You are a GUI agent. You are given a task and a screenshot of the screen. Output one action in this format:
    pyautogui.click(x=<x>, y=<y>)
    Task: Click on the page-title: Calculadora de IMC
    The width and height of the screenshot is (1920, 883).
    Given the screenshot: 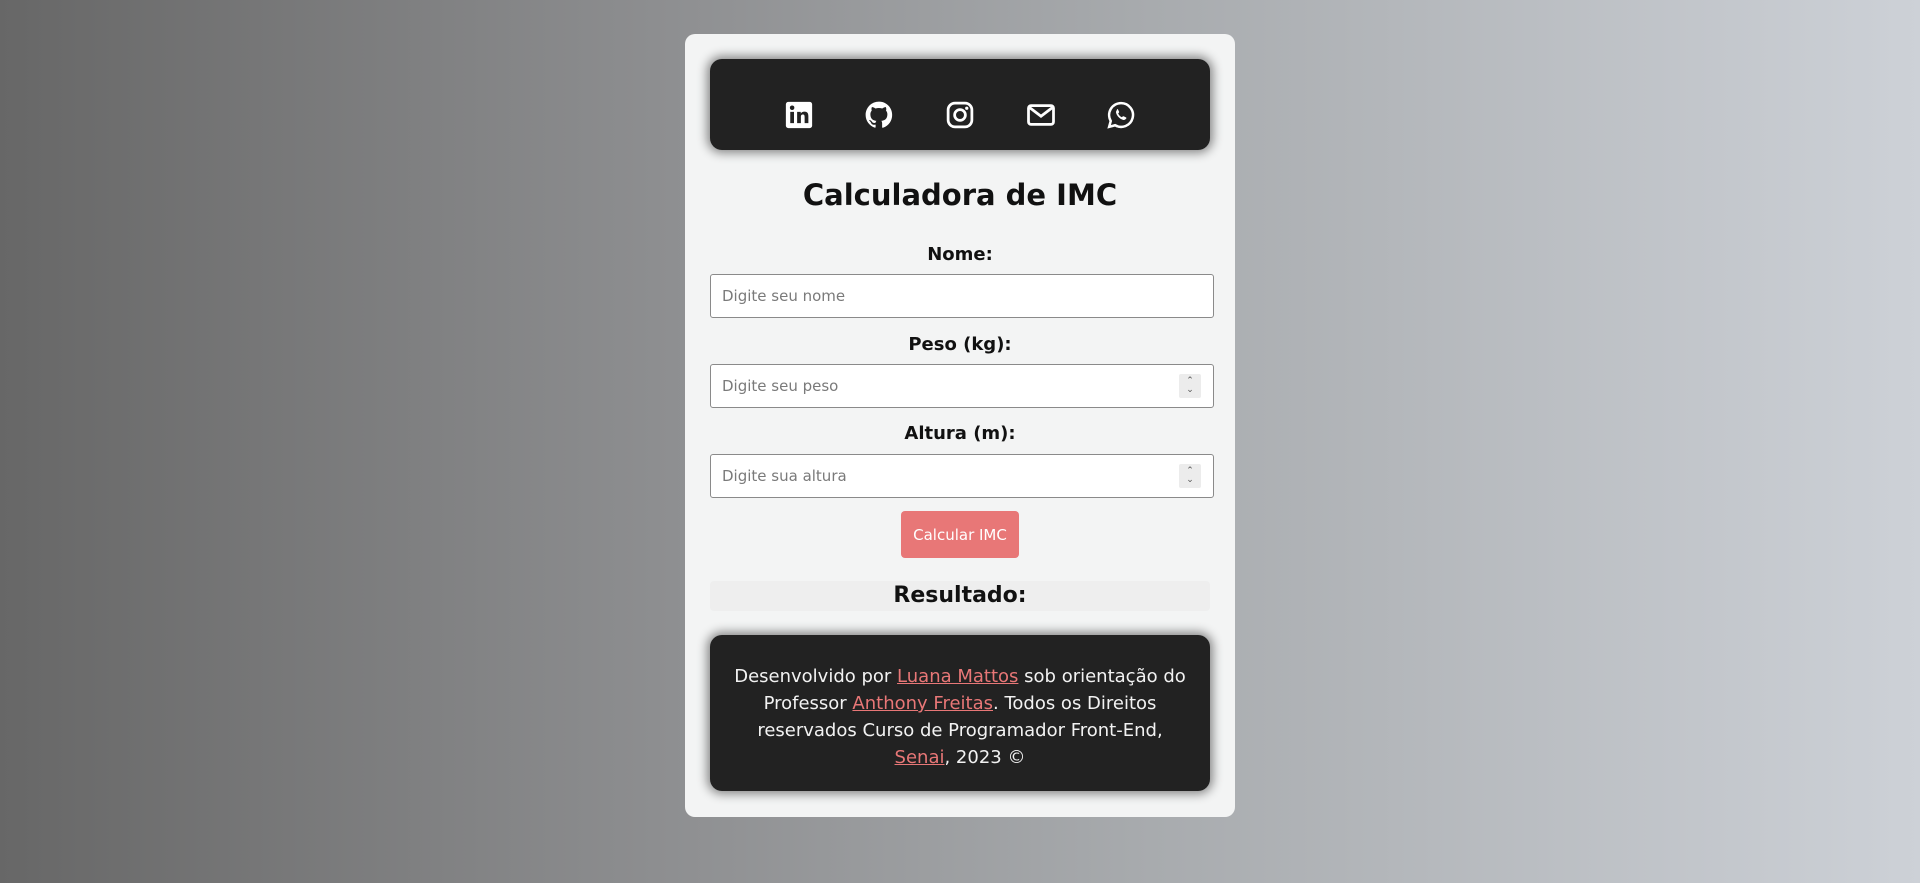 What is the action you would take?
    pyautogui.click(x=960, y=195)
    